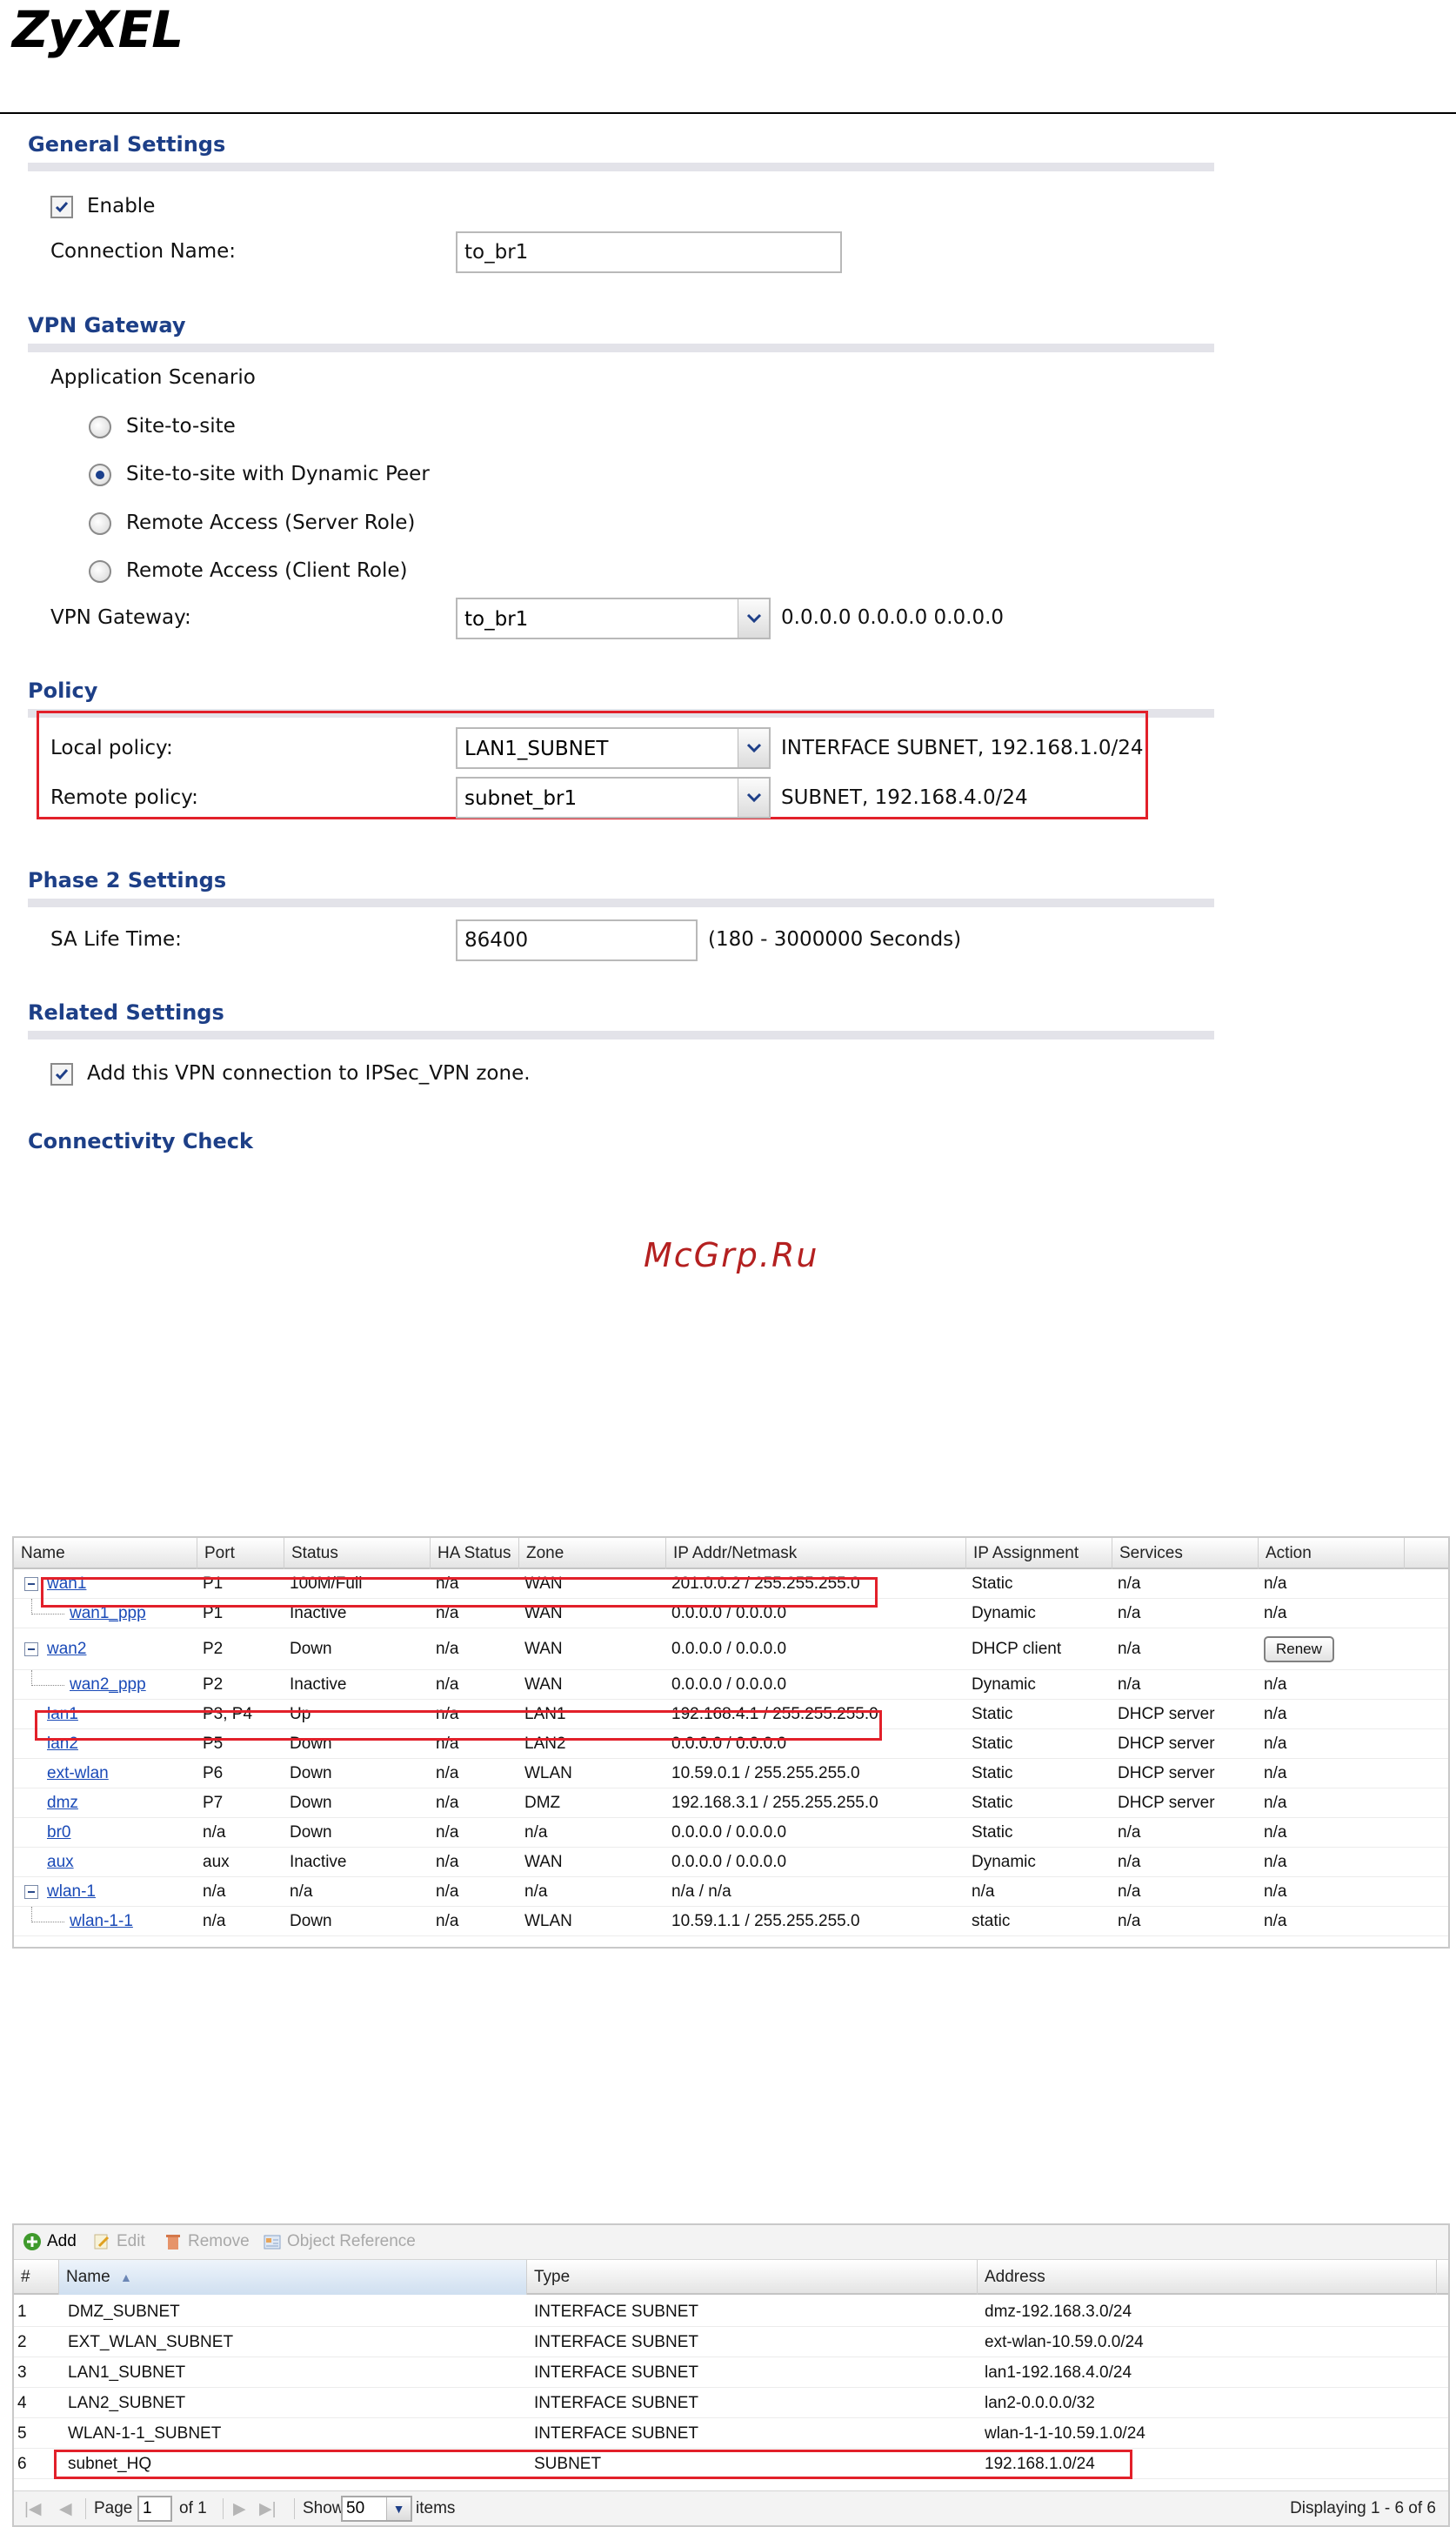 Image resolution: width=1456 pixels, height=2527 pixels. I want to click on cell-zone: WLAN, so click(548, 1921).